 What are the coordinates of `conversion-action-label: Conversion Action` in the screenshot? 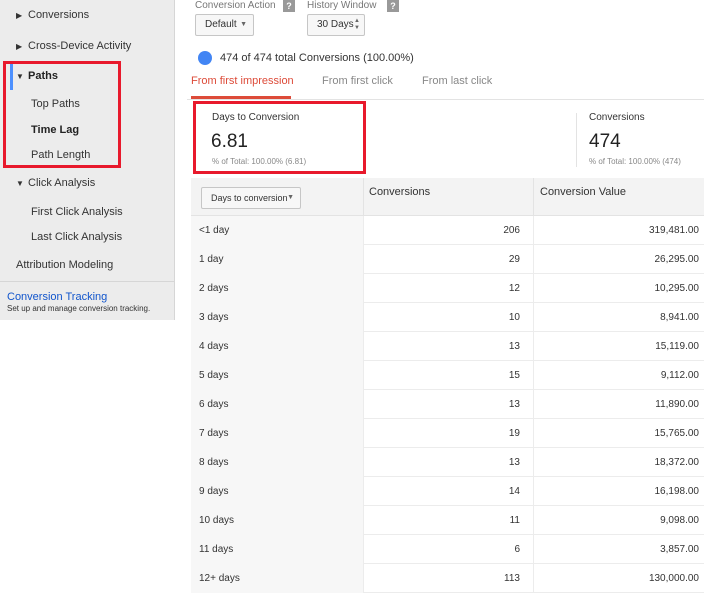 It's located at (235, 5).